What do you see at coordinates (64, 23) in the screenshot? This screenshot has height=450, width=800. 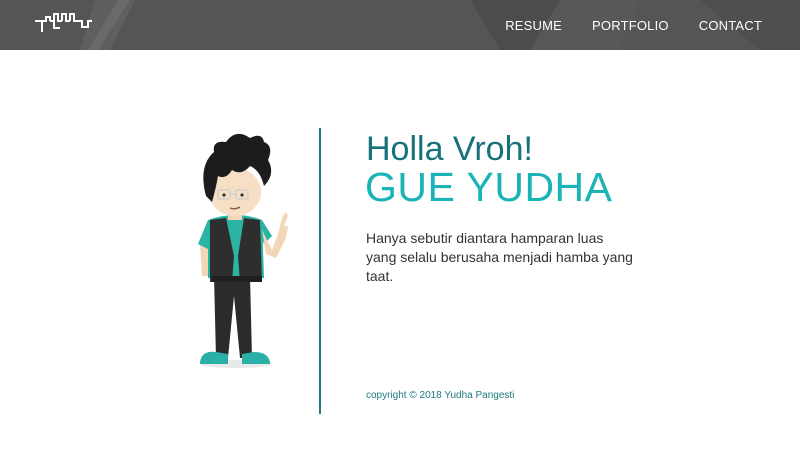 I see `yudha-logo` at bounding box center [64, 23].